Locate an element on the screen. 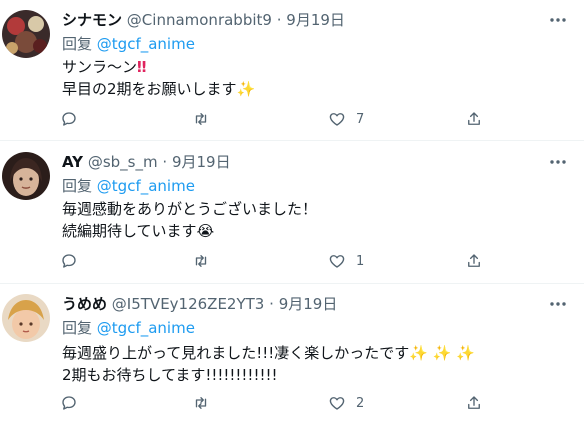 This screenshot has width=584, height=427. tweet-line: サンラ〜ン‼ is located at coordinates (104, 67).